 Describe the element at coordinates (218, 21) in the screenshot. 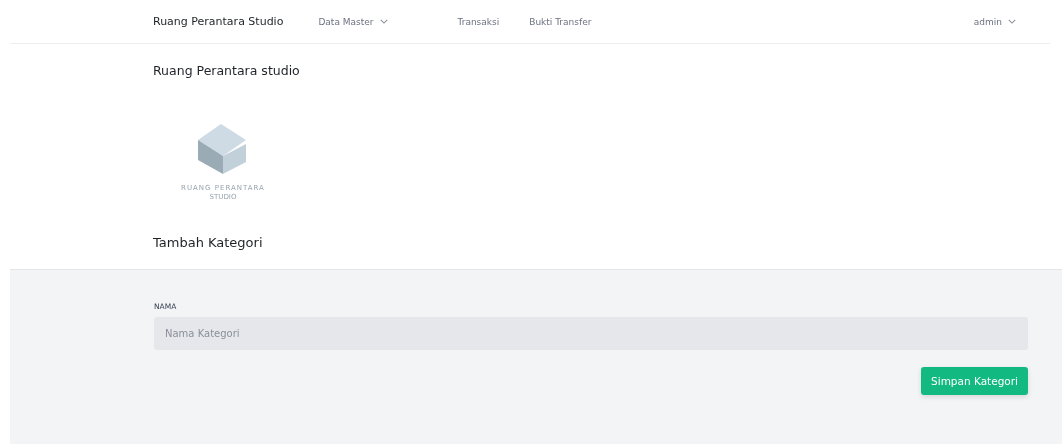

I see `brand-link: Ruang Perantara Studio` at that location.